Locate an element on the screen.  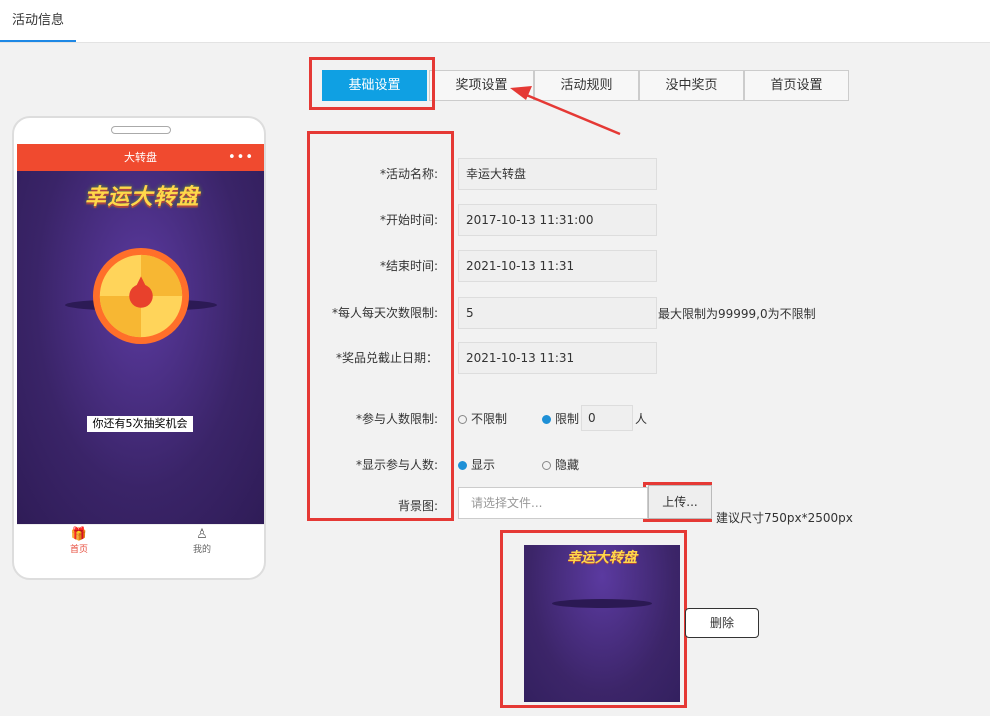
daily-limit-field: 5 is located at coordinates (557, 313).